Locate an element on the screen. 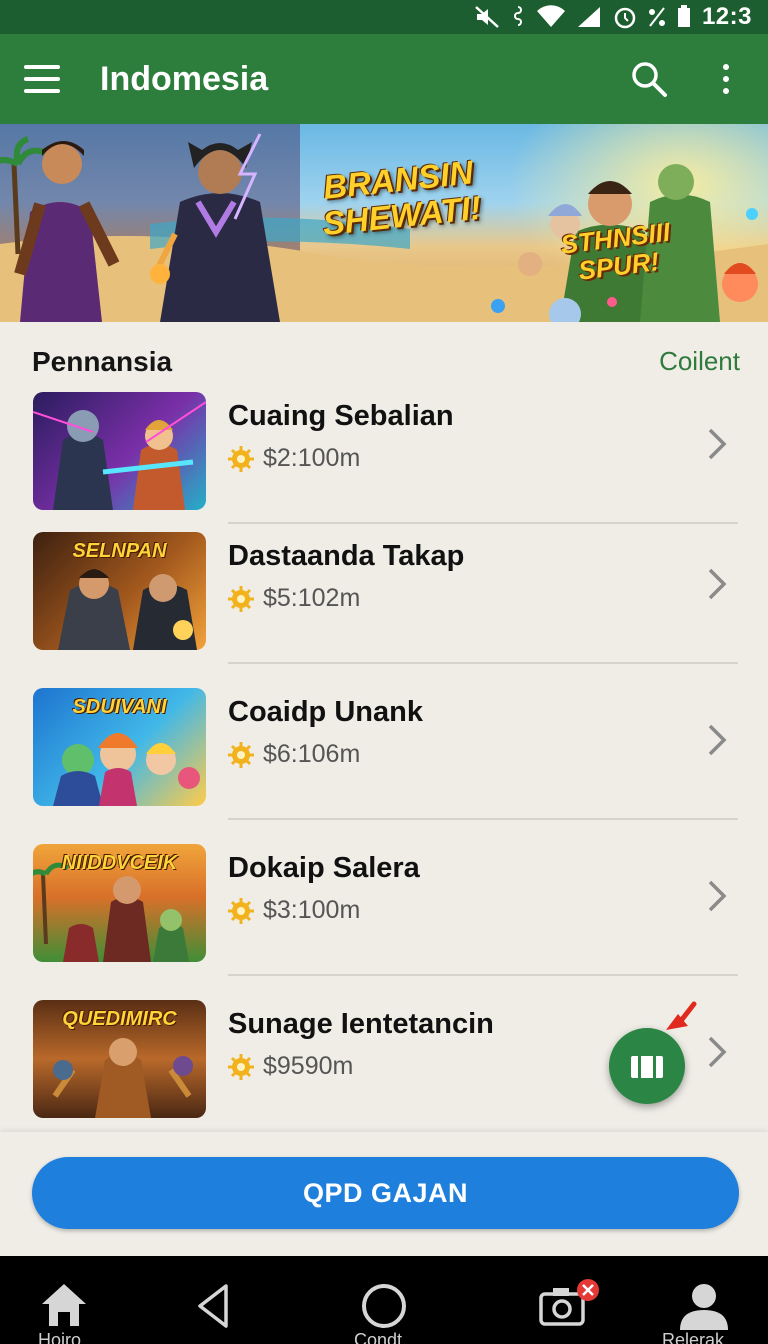  vibrate-icon is located at coordinates (517, 16).